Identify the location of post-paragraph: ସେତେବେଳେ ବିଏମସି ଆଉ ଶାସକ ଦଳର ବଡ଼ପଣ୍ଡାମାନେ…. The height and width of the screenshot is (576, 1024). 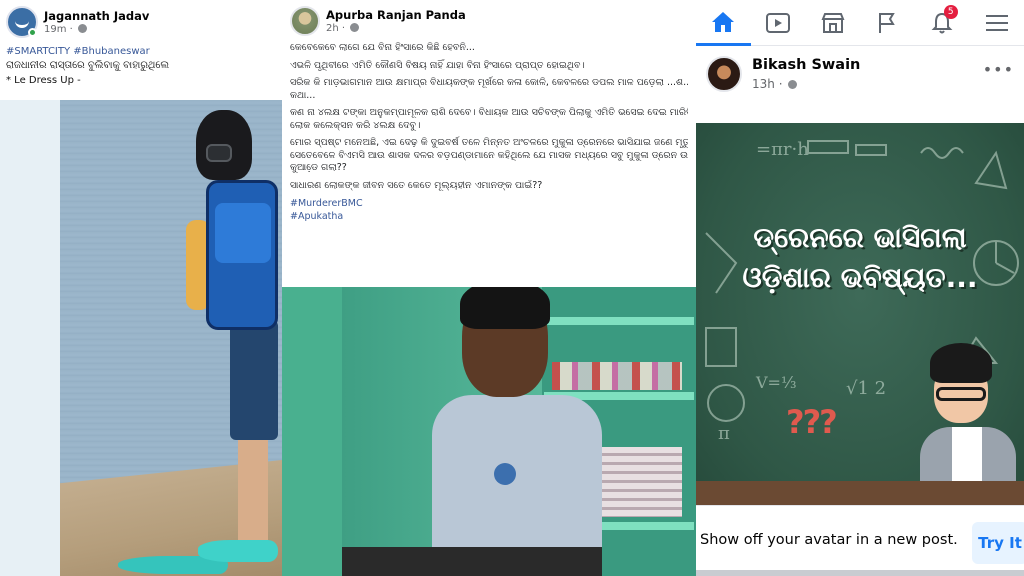
(489, 155).